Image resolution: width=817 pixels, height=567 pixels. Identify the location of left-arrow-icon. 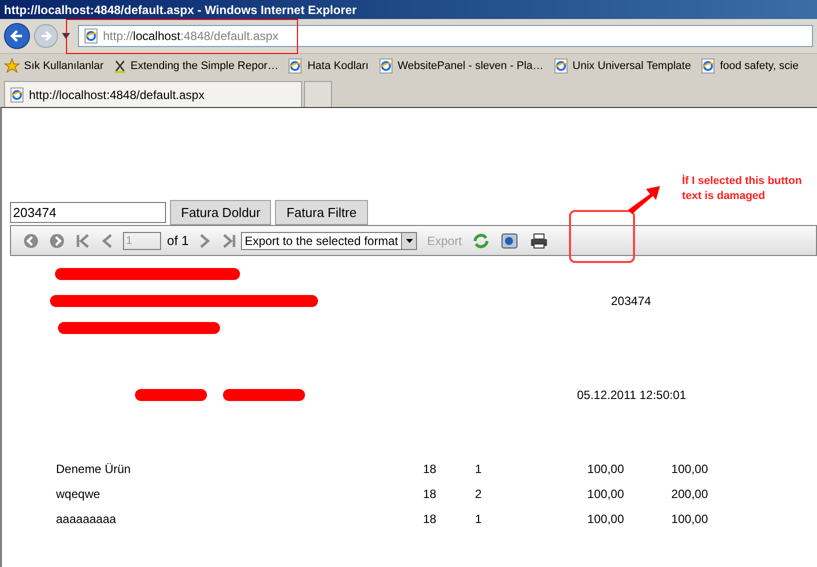
(17, 36).